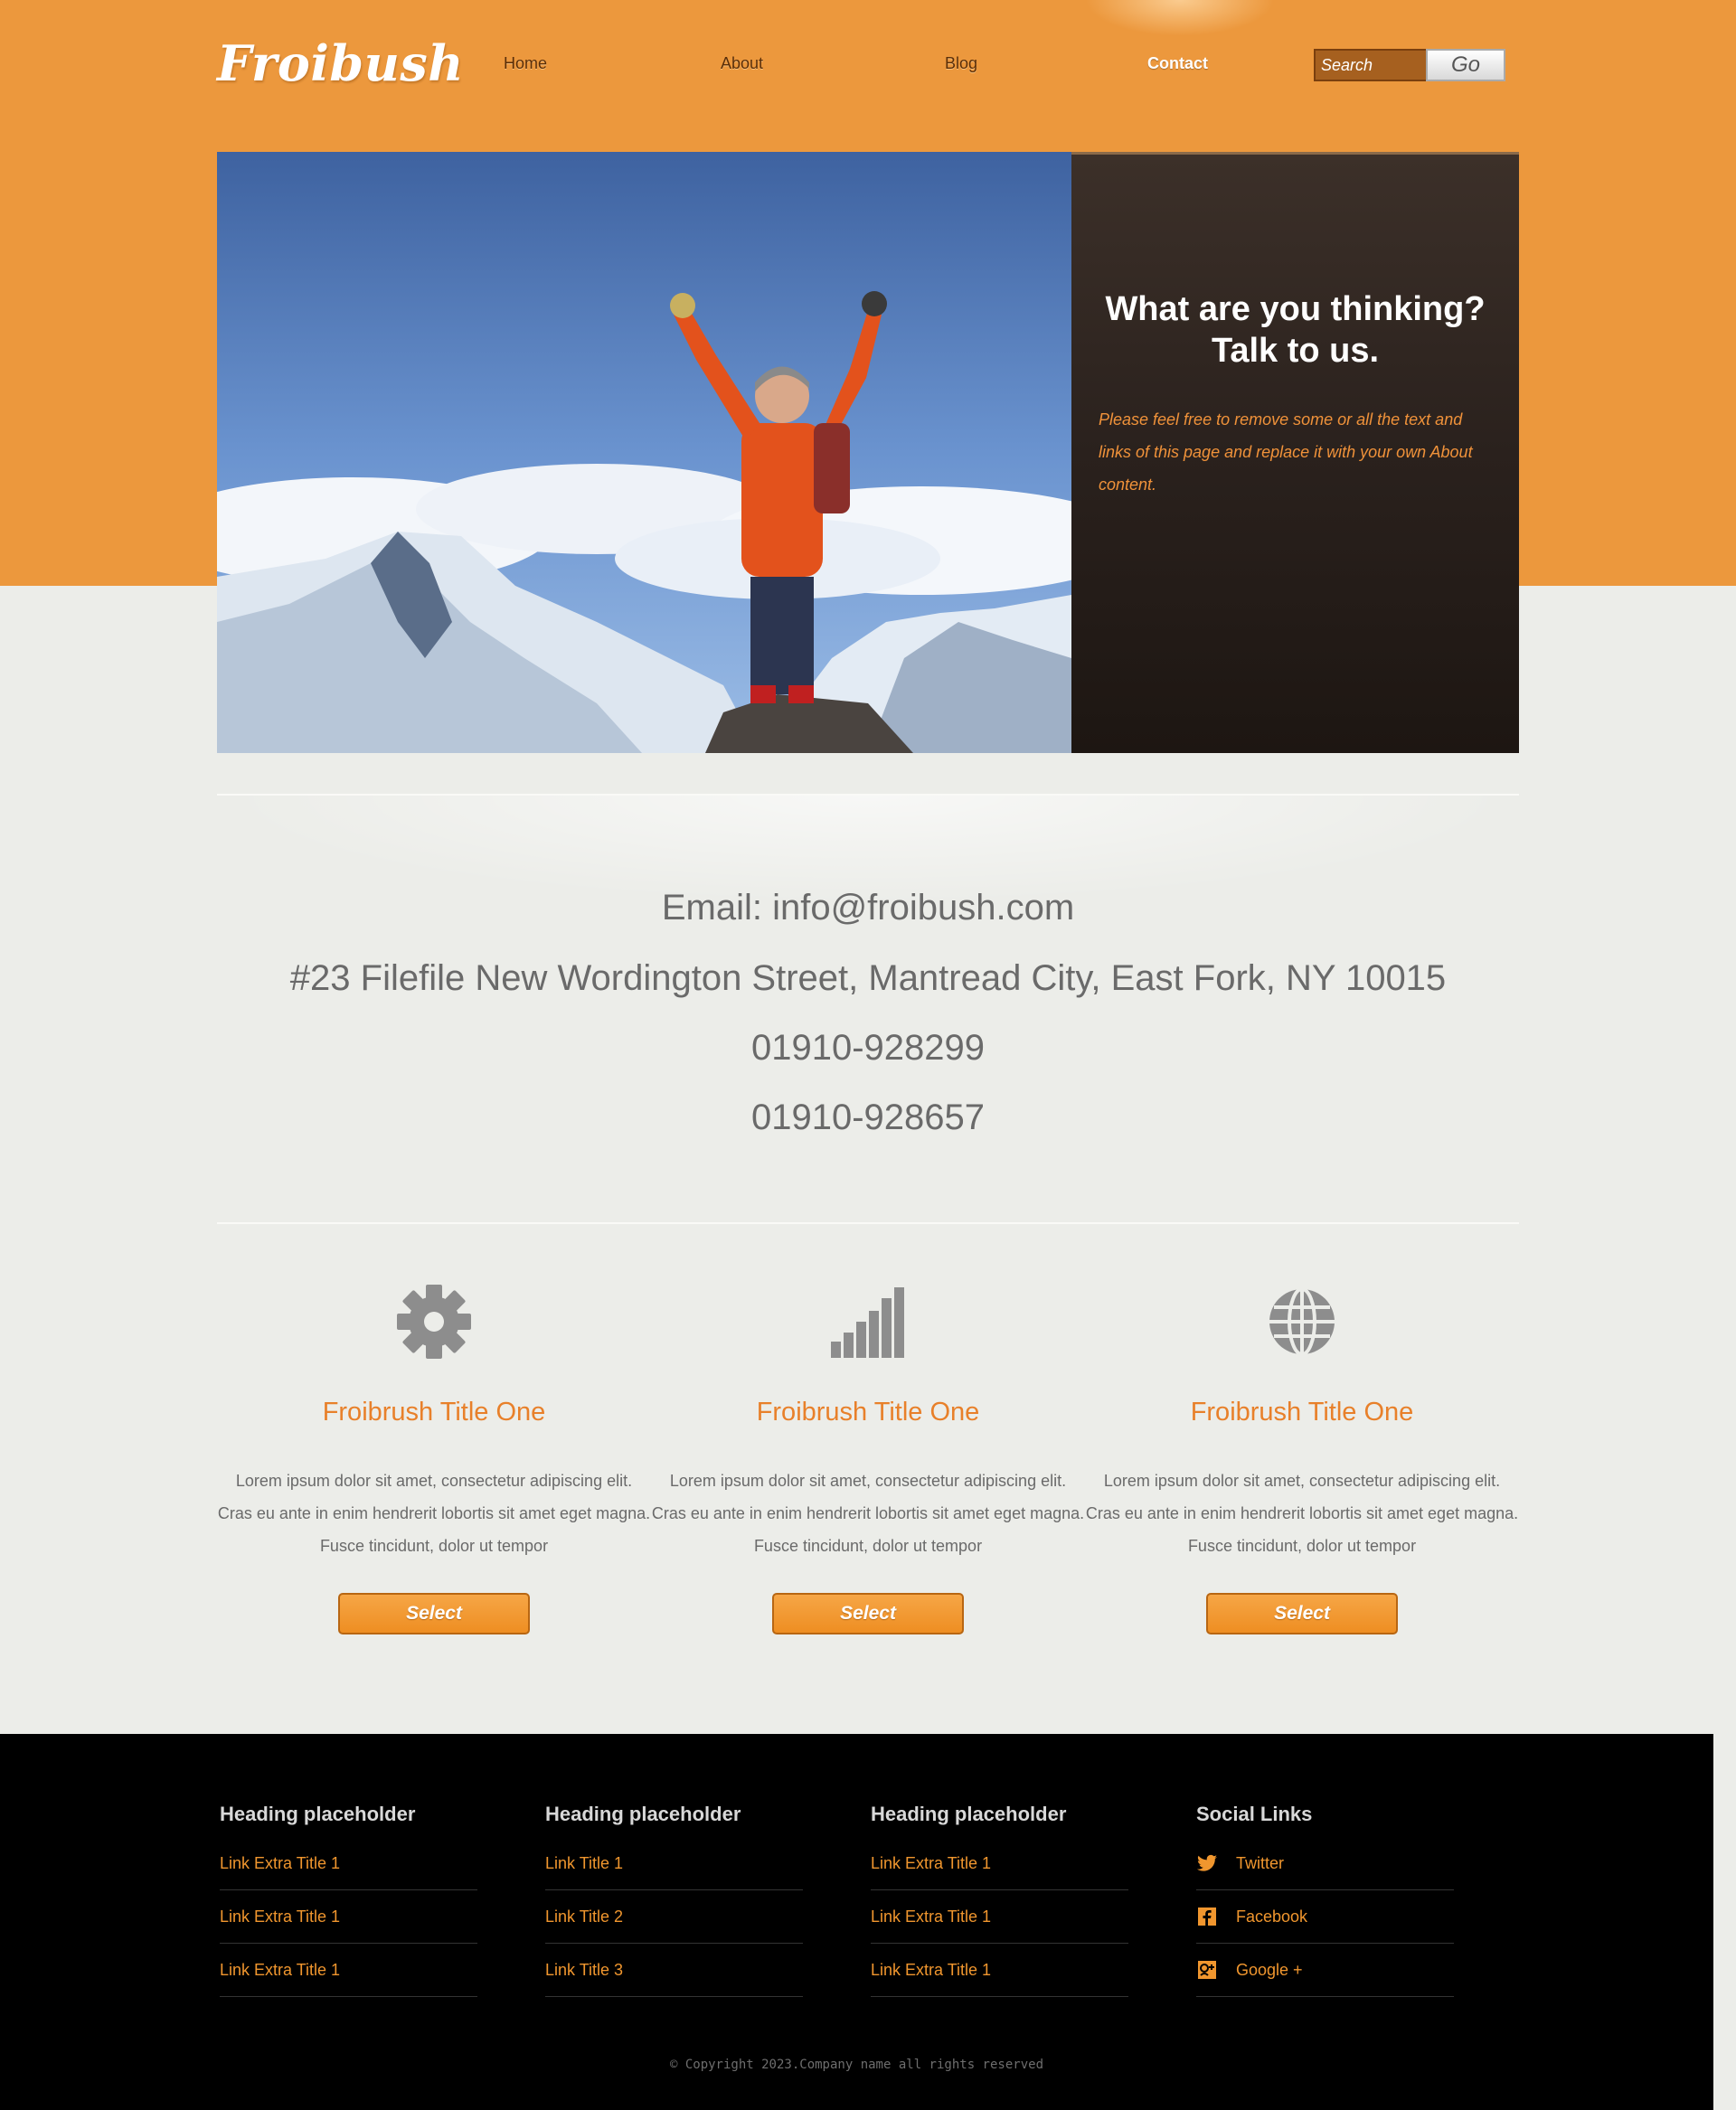 The height and width of the screenshot is (2110, 1736). Describe the element at coordinates (674, 1970) in the screenshot. I see `footer-link: Link Title 3` at that location.